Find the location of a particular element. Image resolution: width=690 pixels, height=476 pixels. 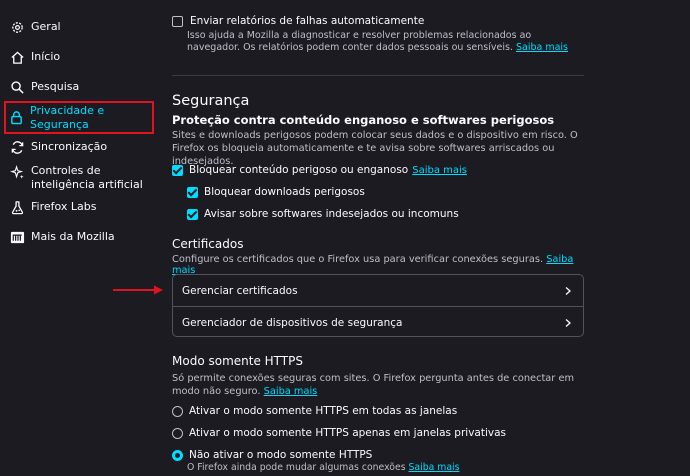

block-downloads-label: Bloquear downloads perigosos is located at coordinates (284, 192).